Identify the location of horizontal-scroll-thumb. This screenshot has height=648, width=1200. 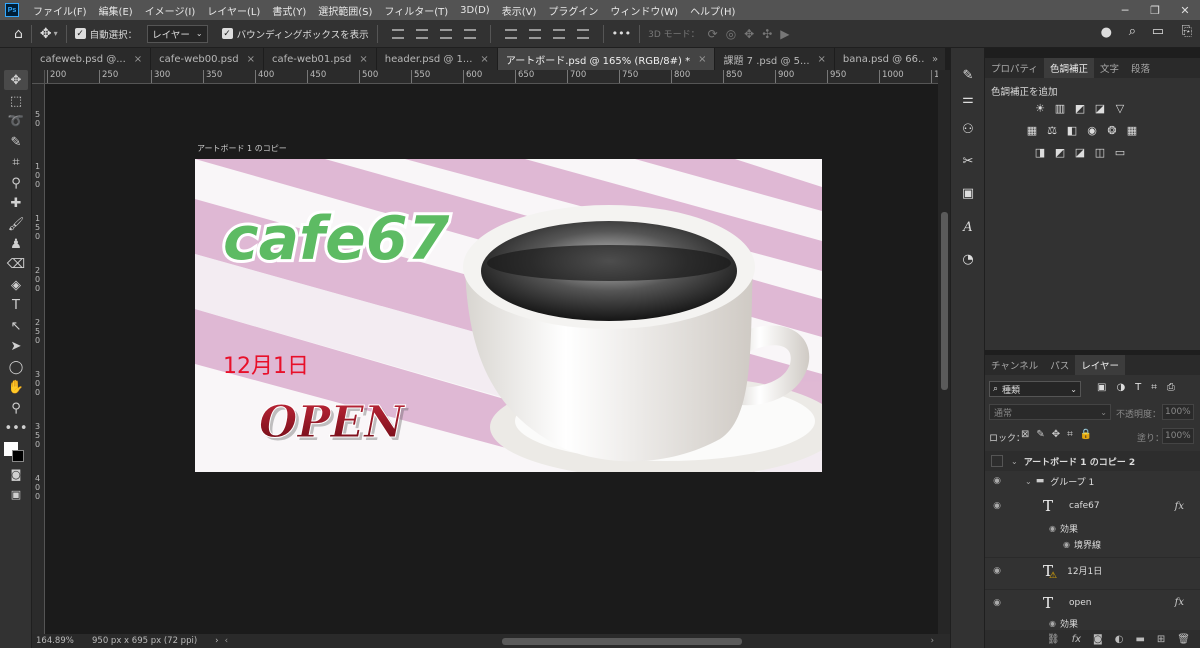
(622, 641).